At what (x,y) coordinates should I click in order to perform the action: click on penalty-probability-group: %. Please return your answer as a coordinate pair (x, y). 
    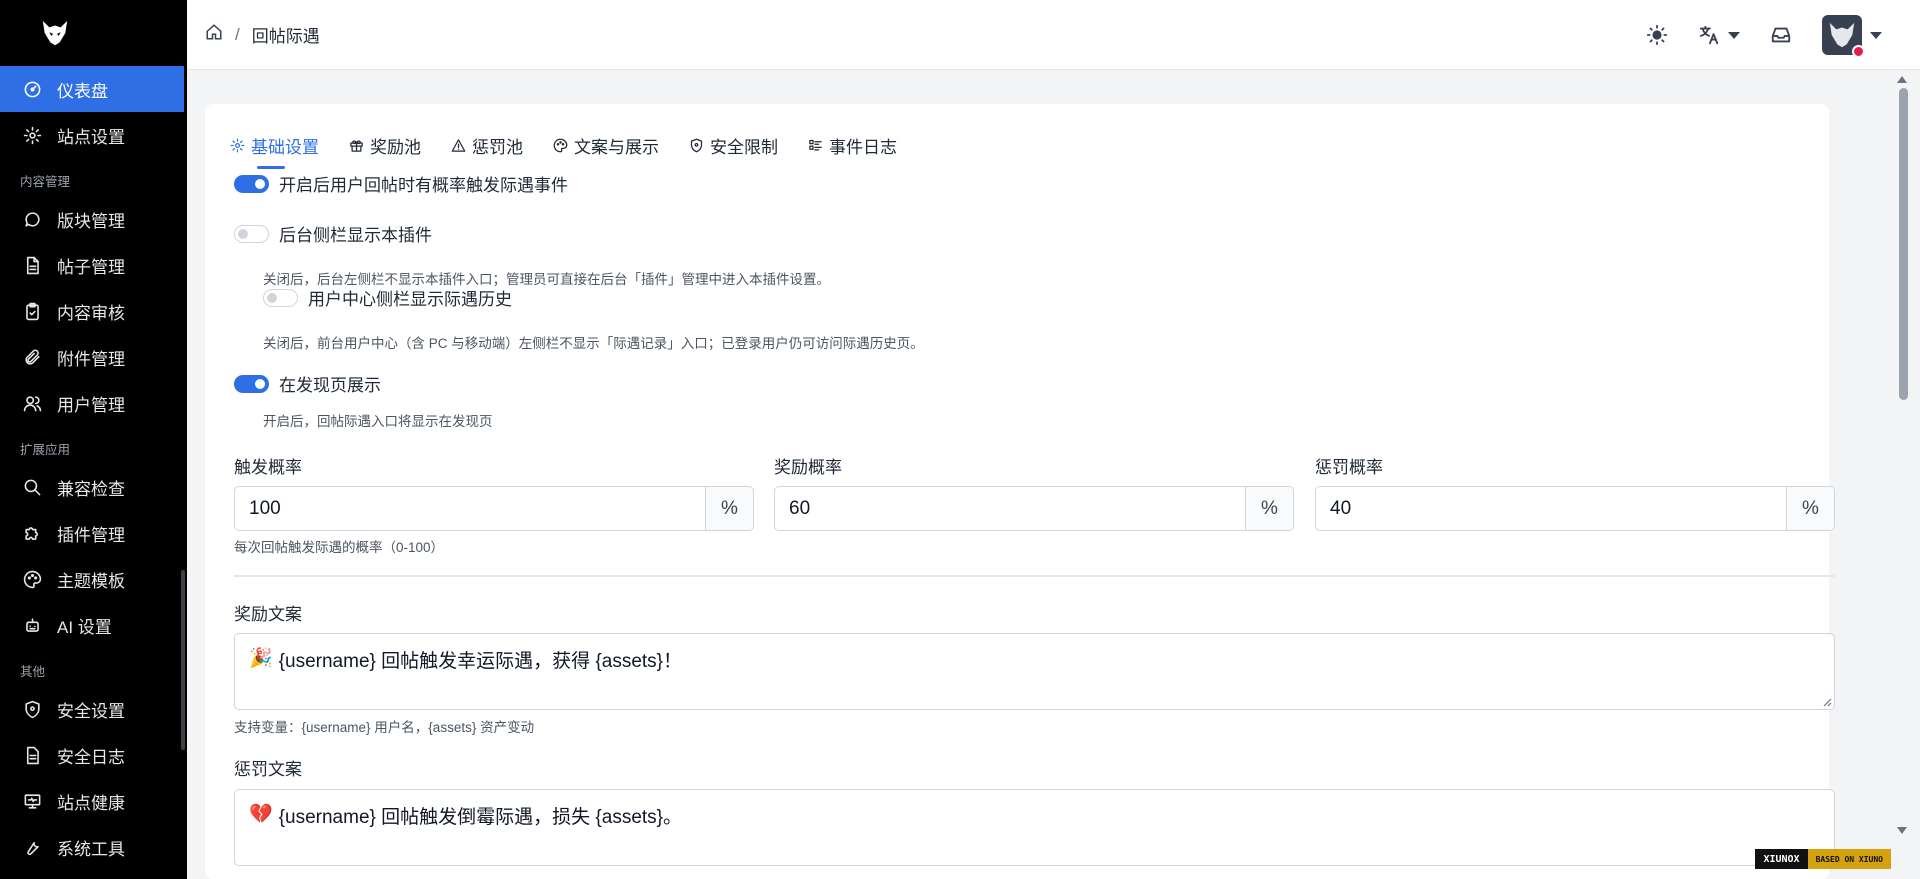
    Looking at the image, I should click on (1575, 508).